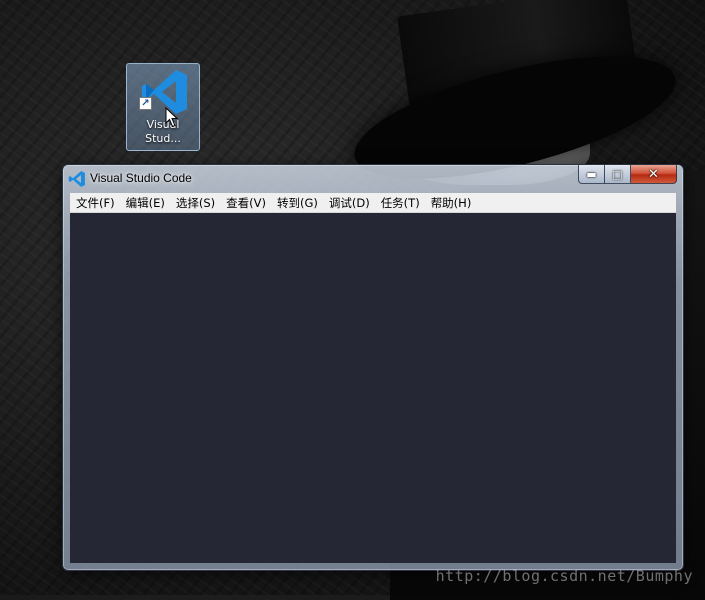  What do you see at coordinates (402, 203) in the screenshot?
I see `menu-tasks: 任务(T)` at bounding box center [402, 203].